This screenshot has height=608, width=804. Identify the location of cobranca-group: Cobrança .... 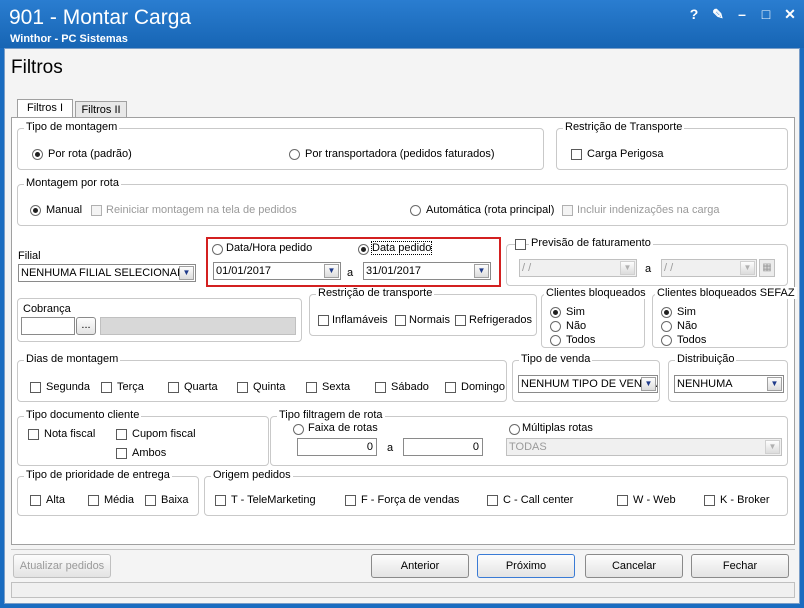
(159, 320).